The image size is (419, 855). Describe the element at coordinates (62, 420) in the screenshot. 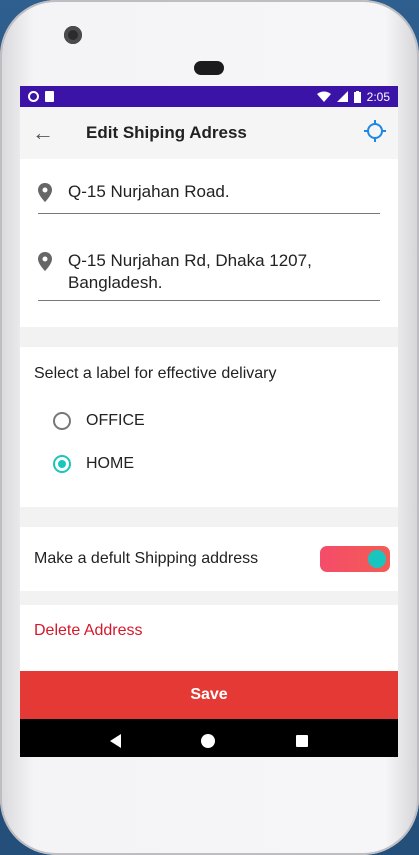

I see `radio-office-icon` at that location.